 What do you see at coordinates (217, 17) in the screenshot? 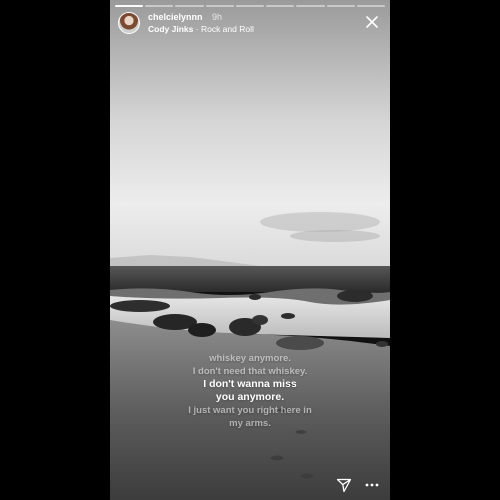
I see `timestamp: 9h` at bounding box center [217, 17].